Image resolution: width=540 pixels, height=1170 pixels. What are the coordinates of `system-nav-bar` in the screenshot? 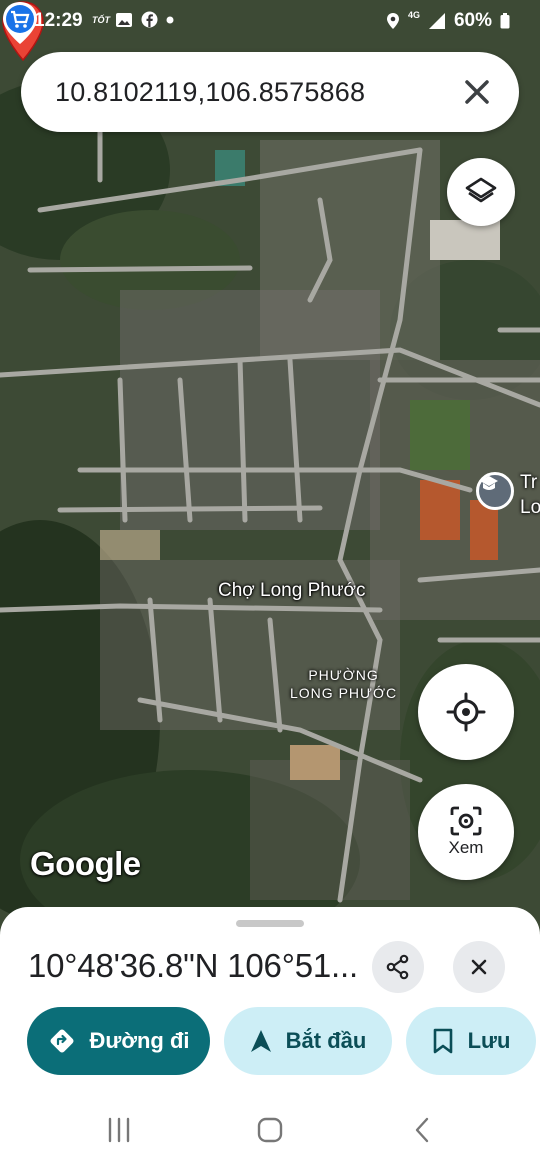 It's located at (270, 1130).